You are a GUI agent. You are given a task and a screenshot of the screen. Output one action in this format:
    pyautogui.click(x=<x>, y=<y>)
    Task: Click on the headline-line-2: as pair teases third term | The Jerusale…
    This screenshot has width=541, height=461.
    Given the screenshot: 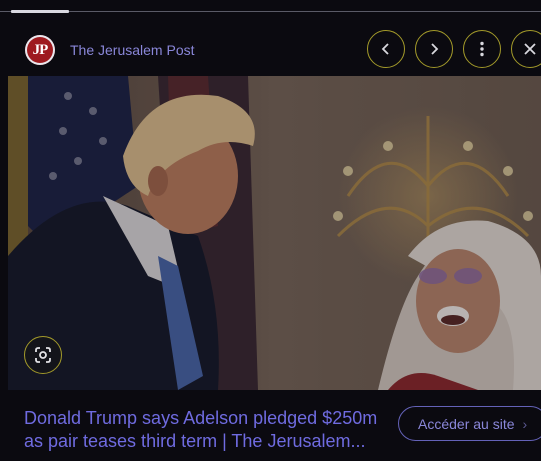 What is the action you would take?
    pyautogui.click(x=195, y=441)
    